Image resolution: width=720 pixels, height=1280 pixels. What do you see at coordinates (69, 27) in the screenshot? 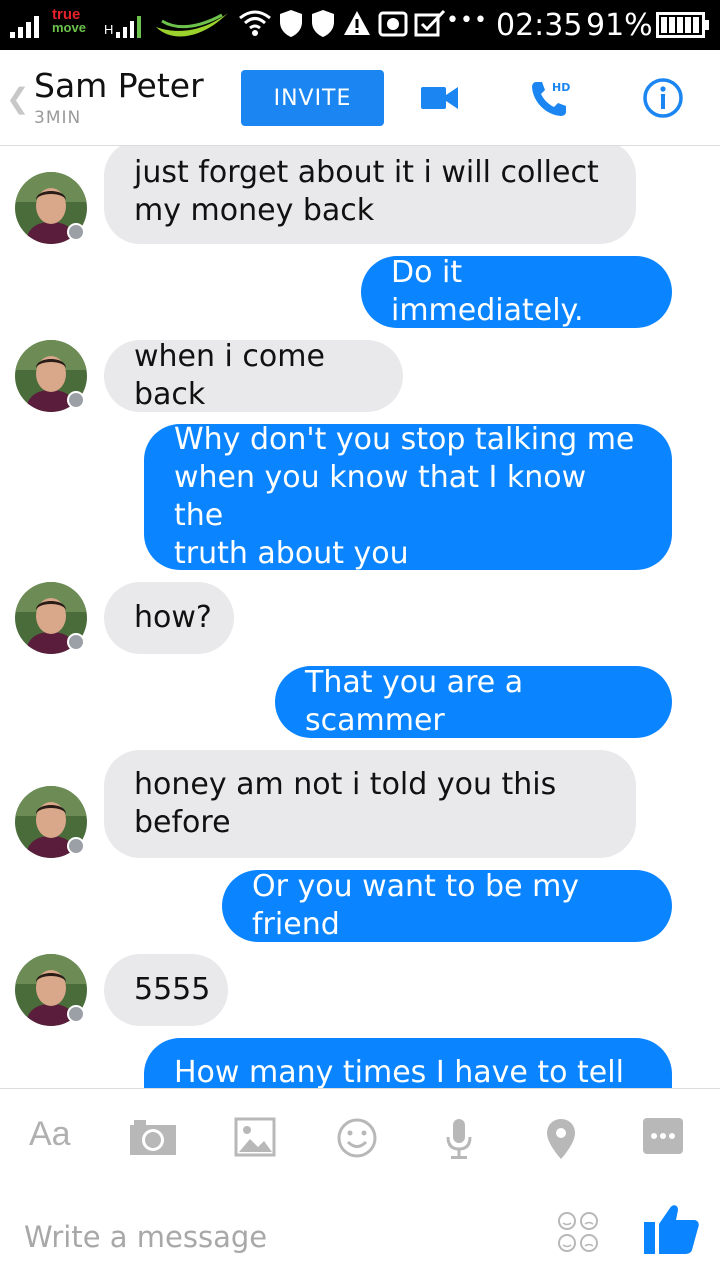
I see `carrier-line2: move` at bounding box center [69, 27].